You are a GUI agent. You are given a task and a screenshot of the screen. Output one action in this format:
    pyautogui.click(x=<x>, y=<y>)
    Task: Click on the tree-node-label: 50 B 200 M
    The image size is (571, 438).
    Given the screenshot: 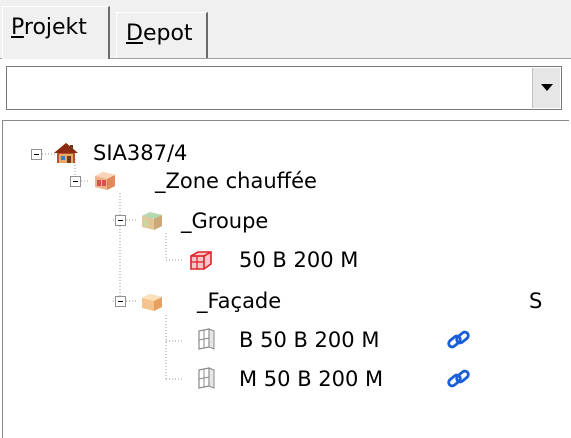 What is the action you would take?
    pyautogui.click(x=298, y=260)
    